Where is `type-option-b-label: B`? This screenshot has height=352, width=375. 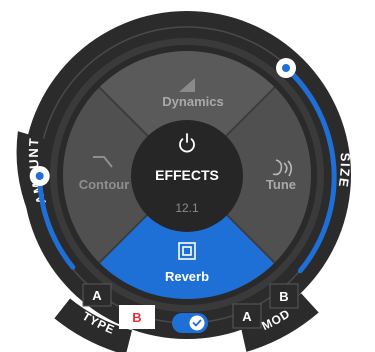
type-option-b-label: B is located at coordinates (136, 317).